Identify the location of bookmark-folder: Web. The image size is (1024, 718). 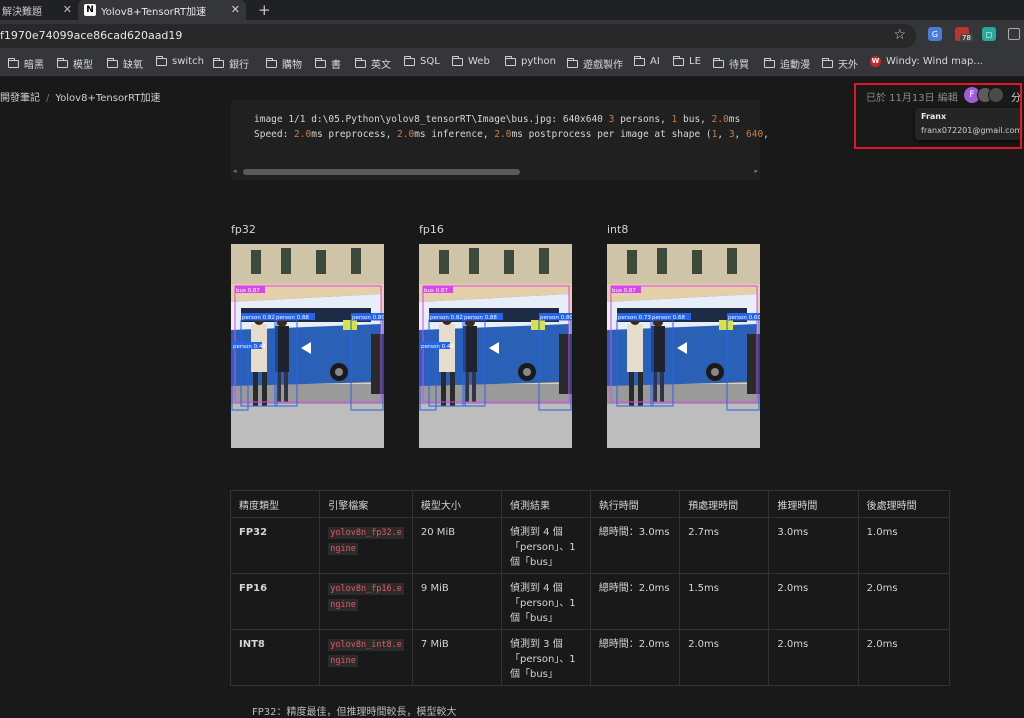
(471, 61).